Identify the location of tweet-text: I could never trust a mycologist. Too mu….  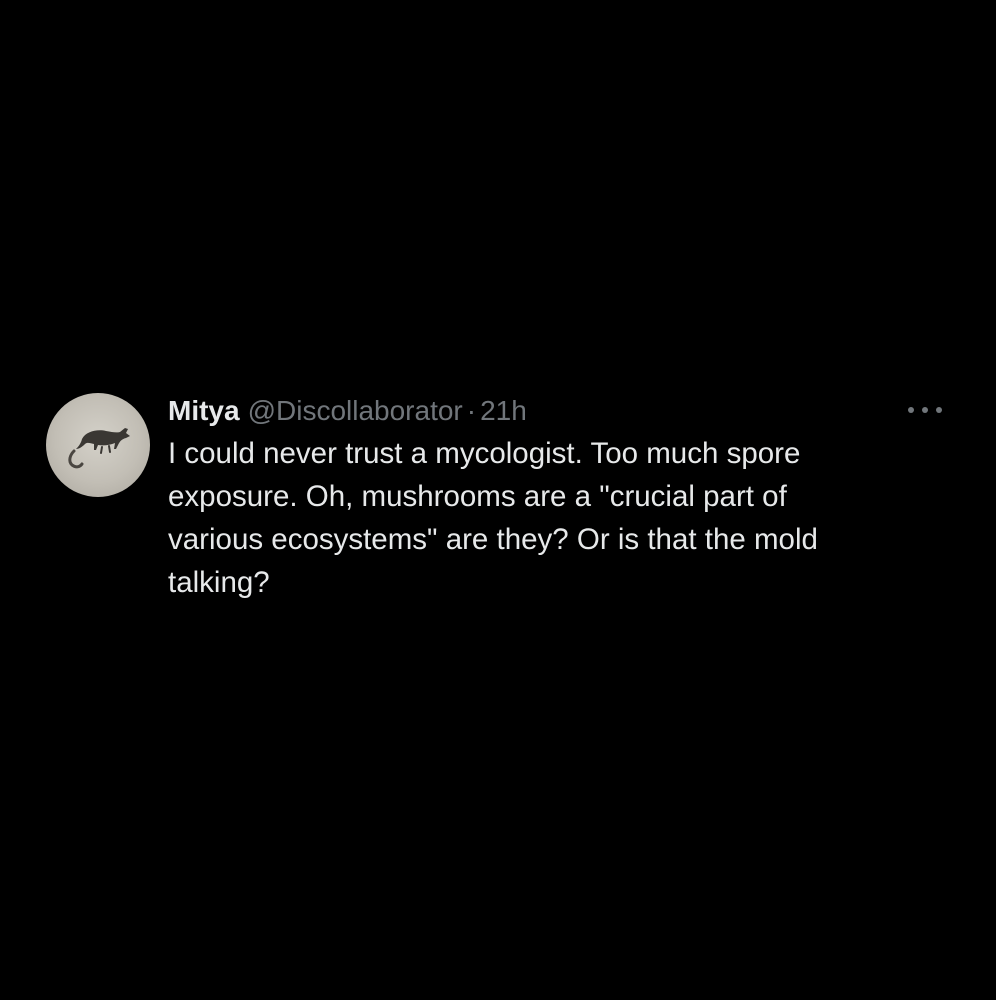
(493, 518).